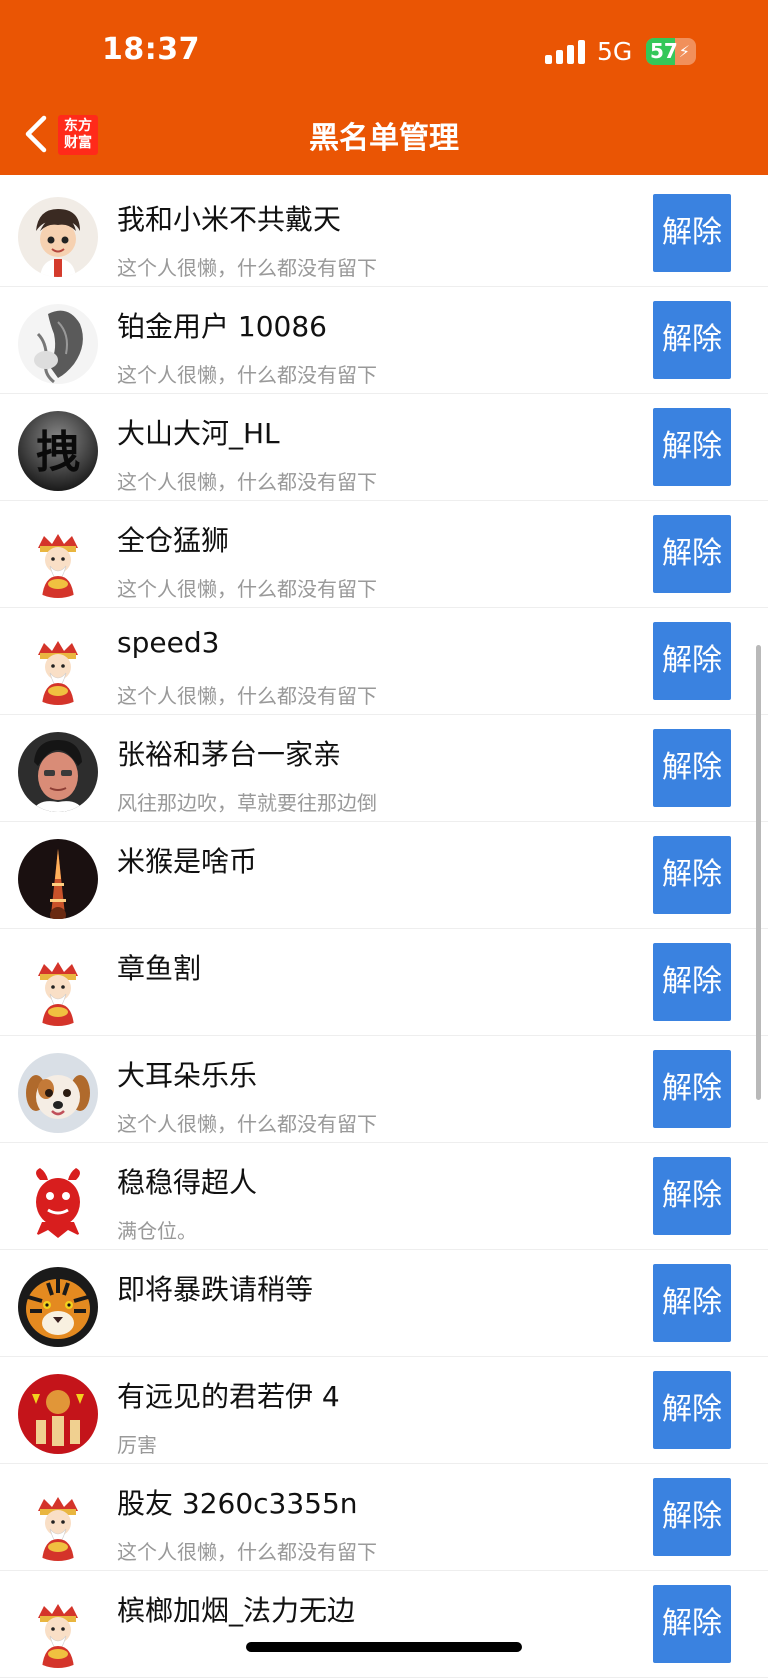  I want to click on brand-logo: 东方 财富, so click(78, 135).